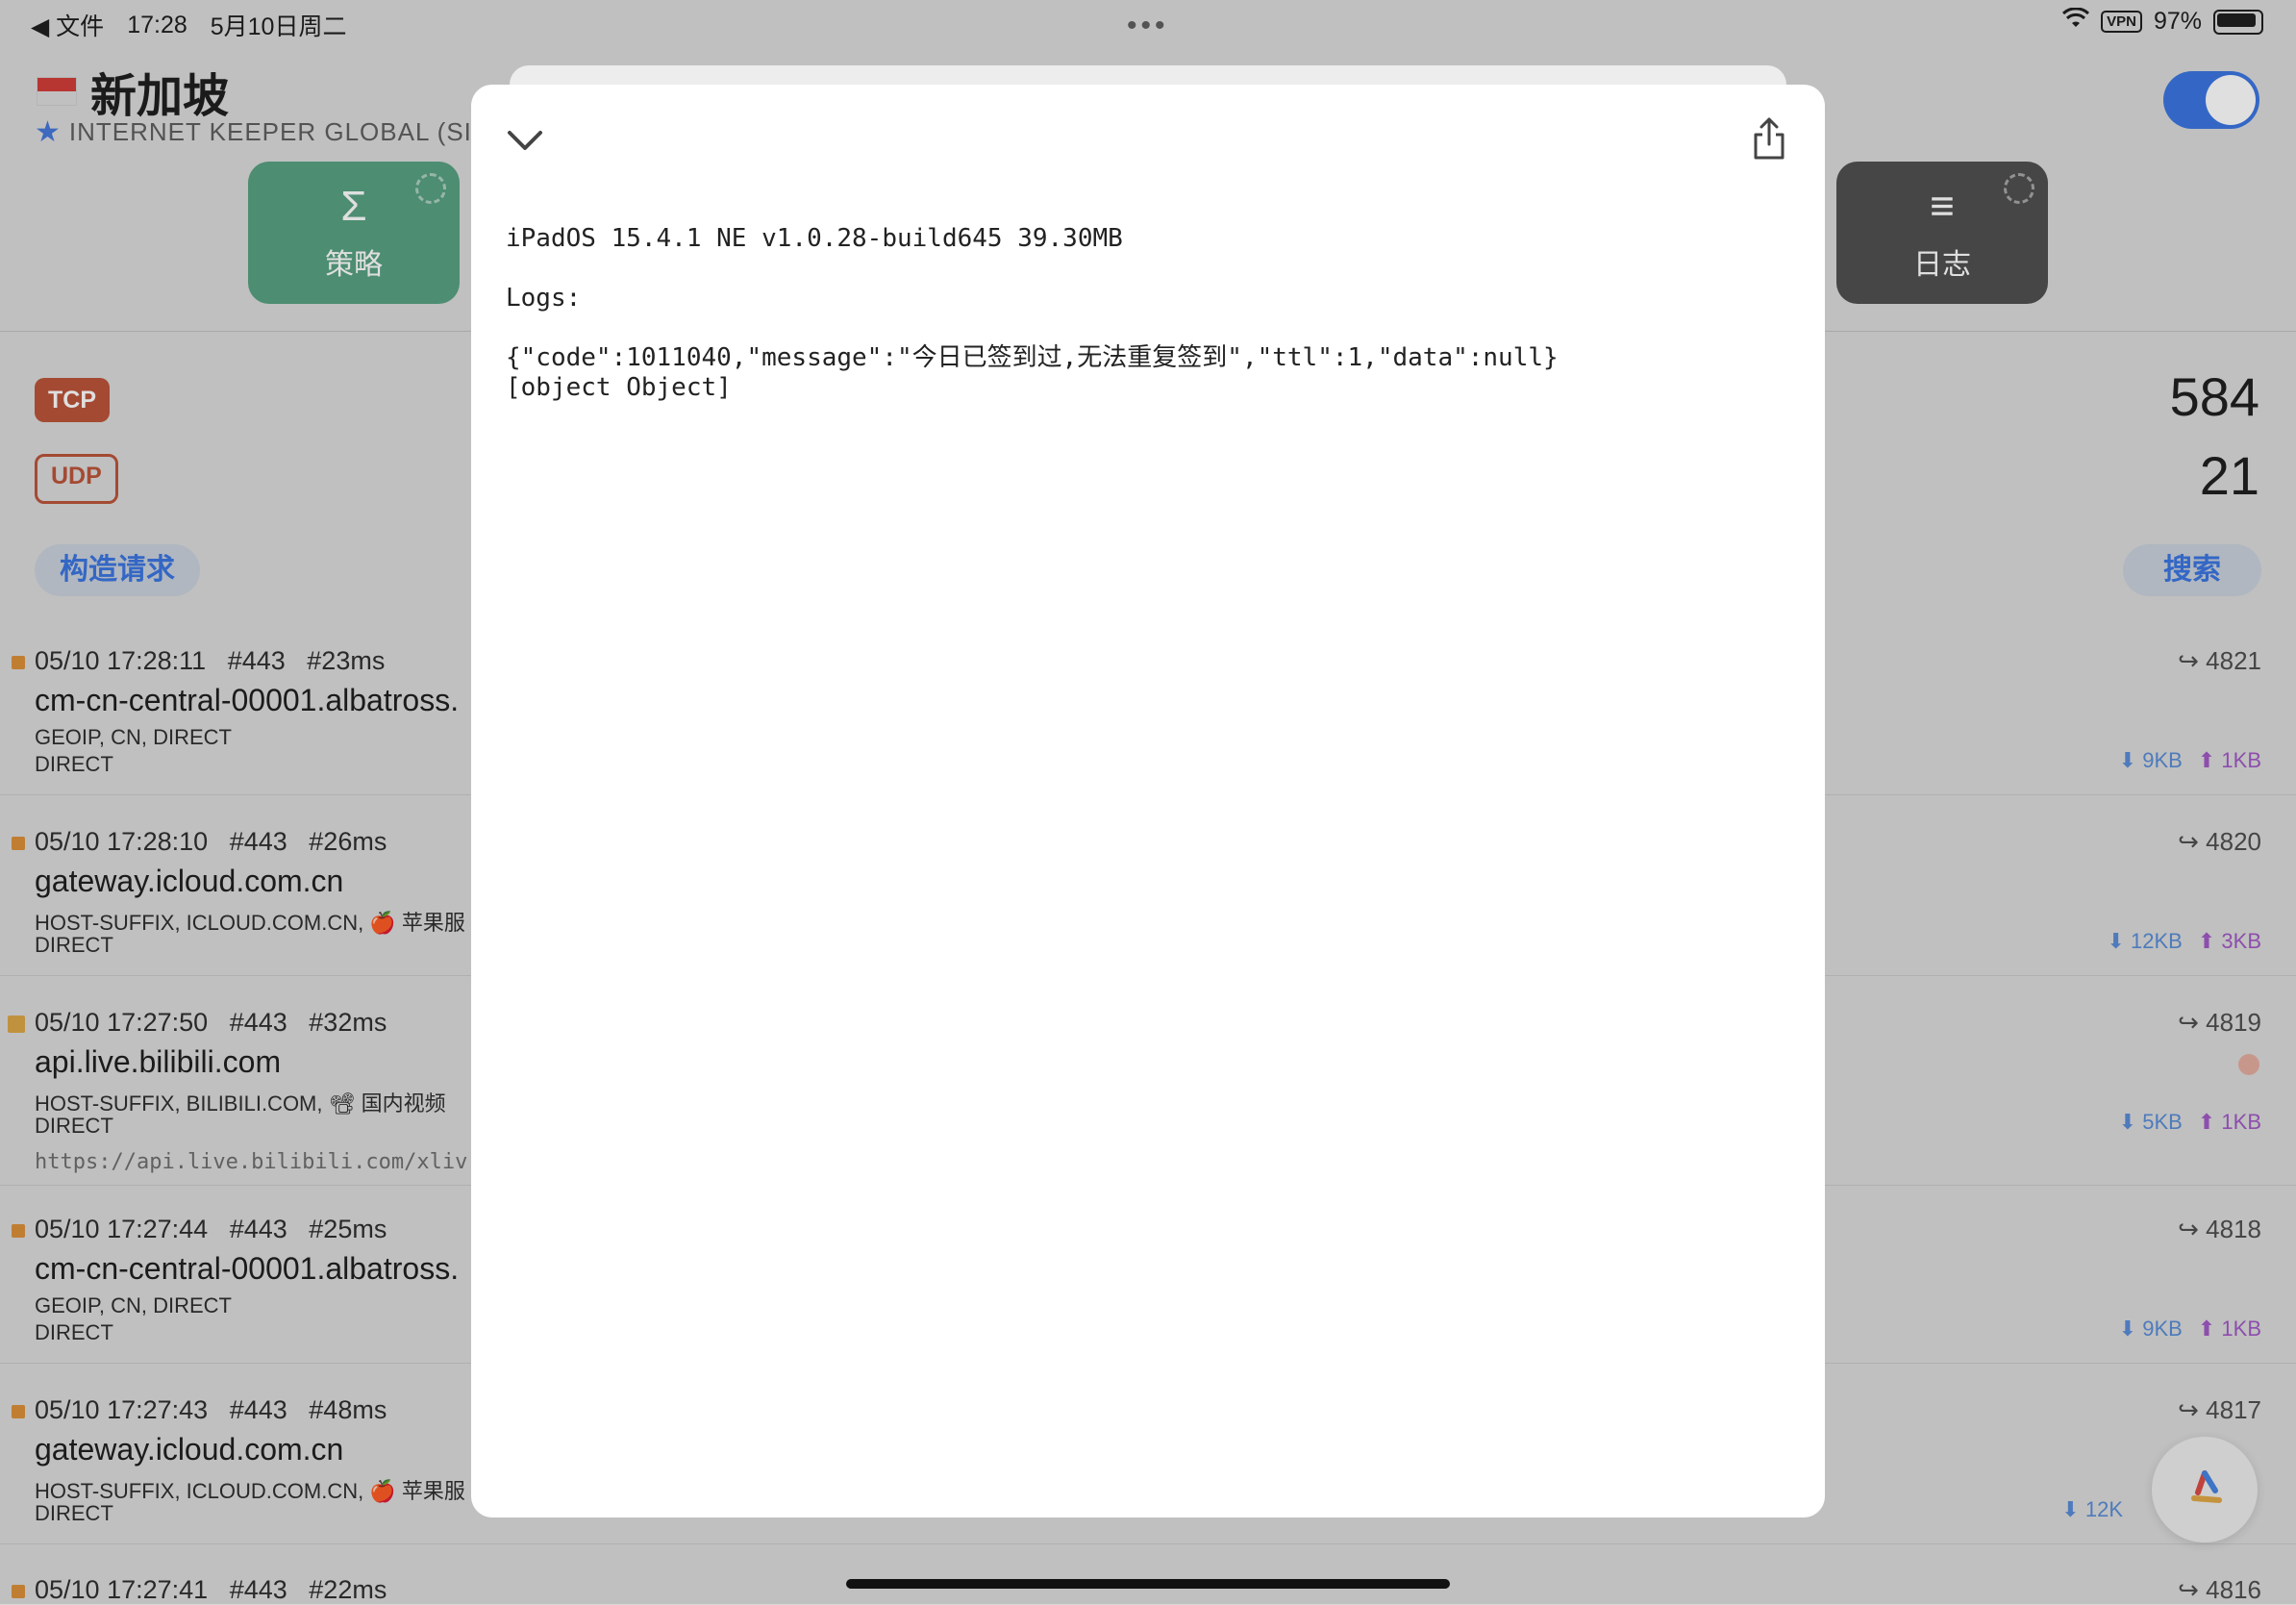 The width and height of the screenshot is (2296, 1605). Describe the element at coordinates (1769, 138) in the screenshot. I see `share-icon` at that location.